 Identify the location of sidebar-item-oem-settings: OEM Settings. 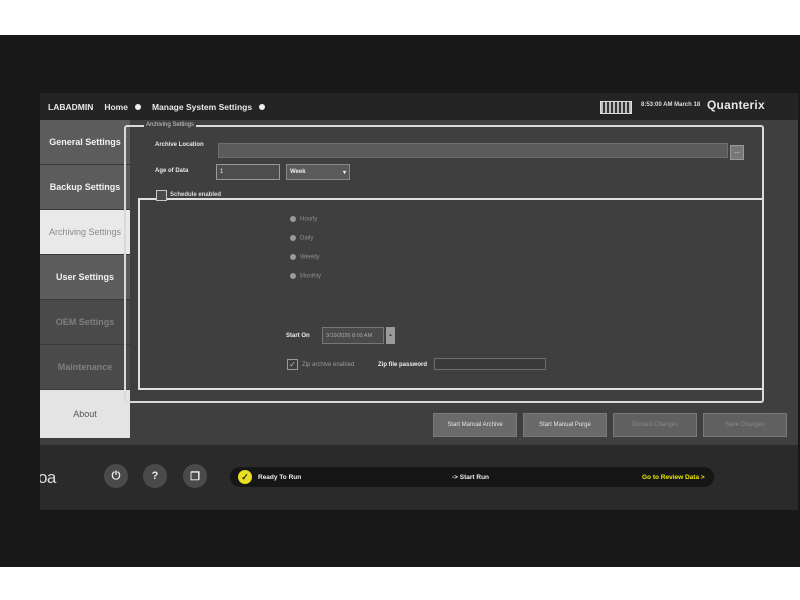
(85, 322).